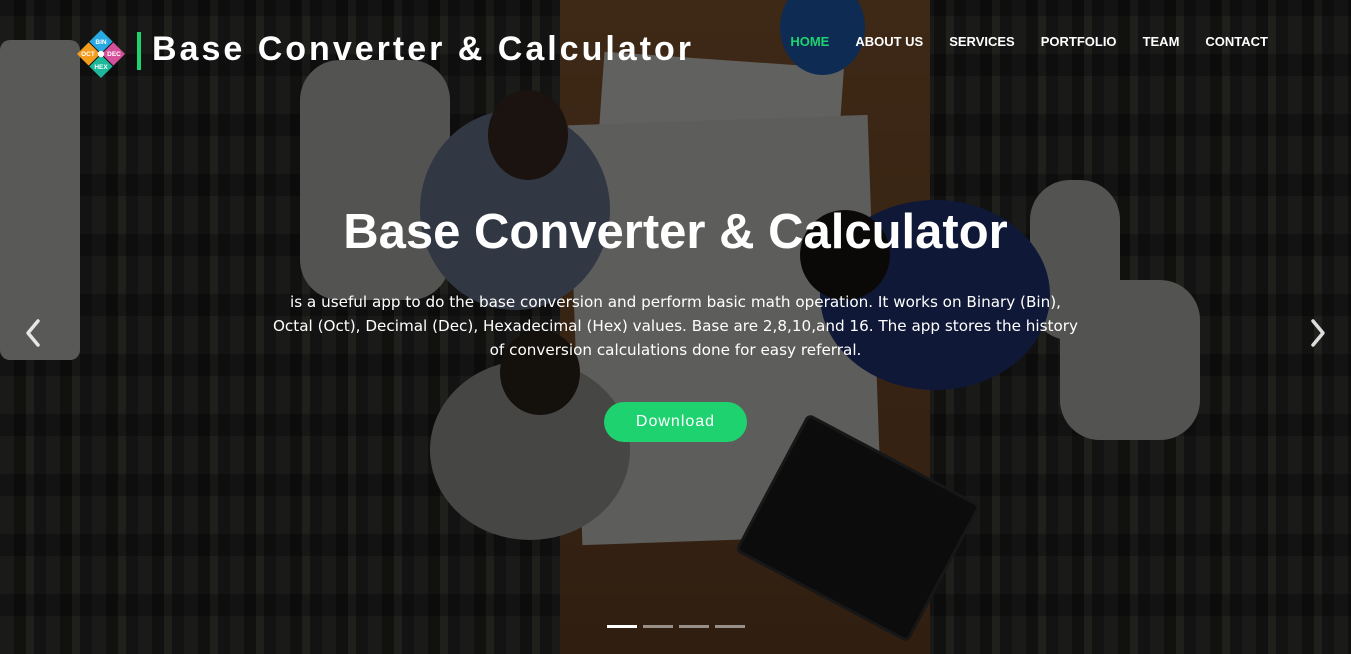 The height and width of the screenshot is (654, 1351). I want to click on nav-portfolio: PORTFOLIO, so click(1079, 42).